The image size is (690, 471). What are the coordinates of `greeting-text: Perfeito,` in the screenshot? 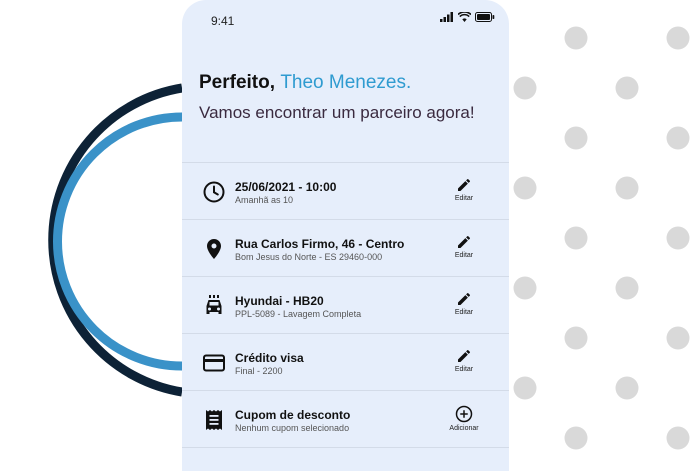 It's located at (237, 82).